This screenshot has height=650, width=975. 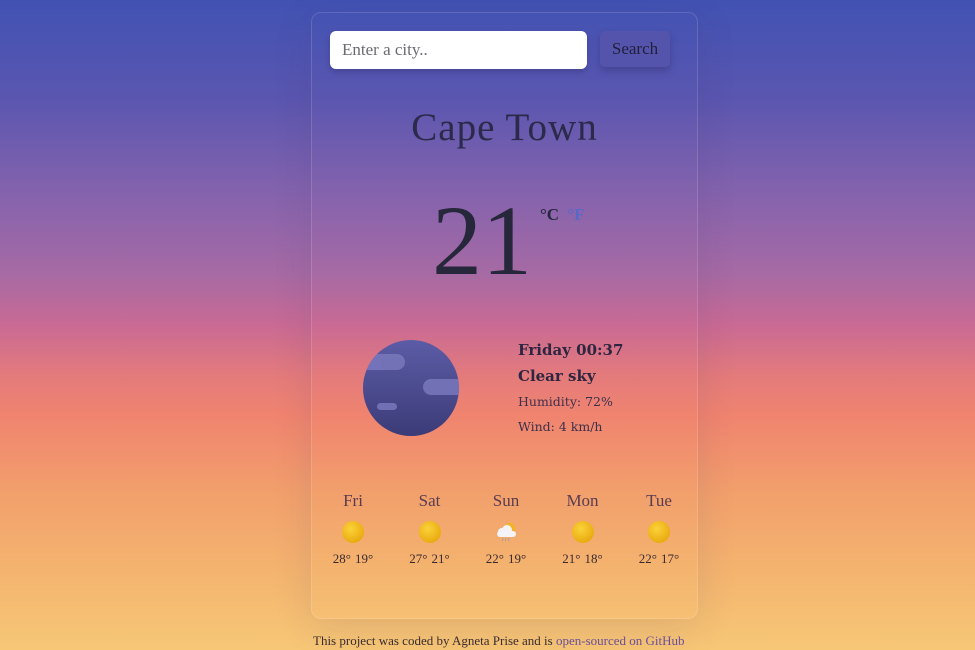 I want to click on clear-night-moon-icon, so click(x=411, y=388).